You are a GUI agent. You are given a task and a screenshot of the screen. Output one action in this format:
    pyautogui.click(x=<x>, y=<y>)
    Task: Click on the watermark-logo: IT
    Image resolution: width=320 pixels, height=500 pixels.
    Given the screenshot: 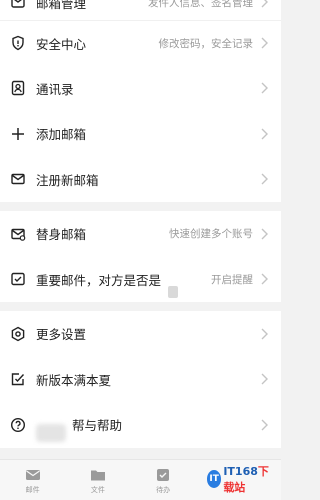 What is the action you would take?
    pyautogui.click(x=214, y=479)
    